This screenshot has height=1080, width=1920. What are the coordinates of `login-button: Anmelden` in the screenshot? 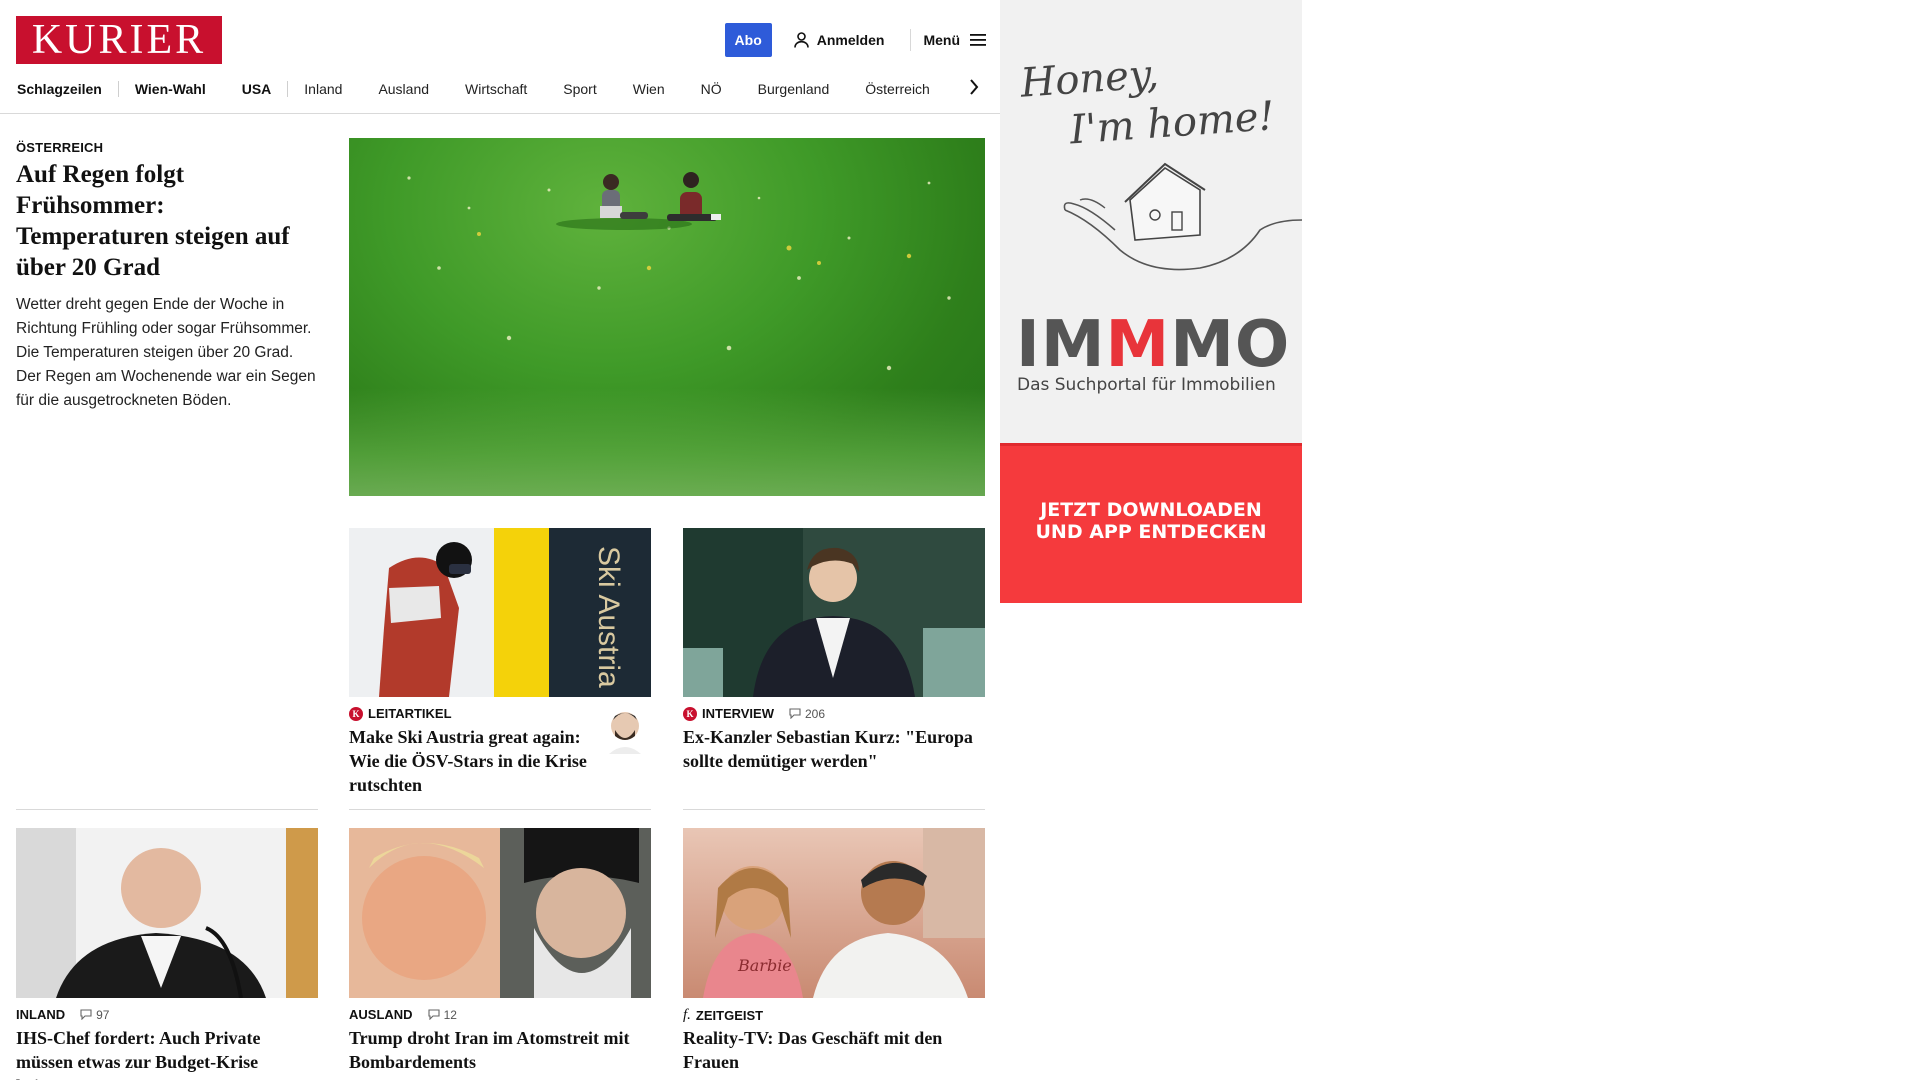 It's located at (839, 40).